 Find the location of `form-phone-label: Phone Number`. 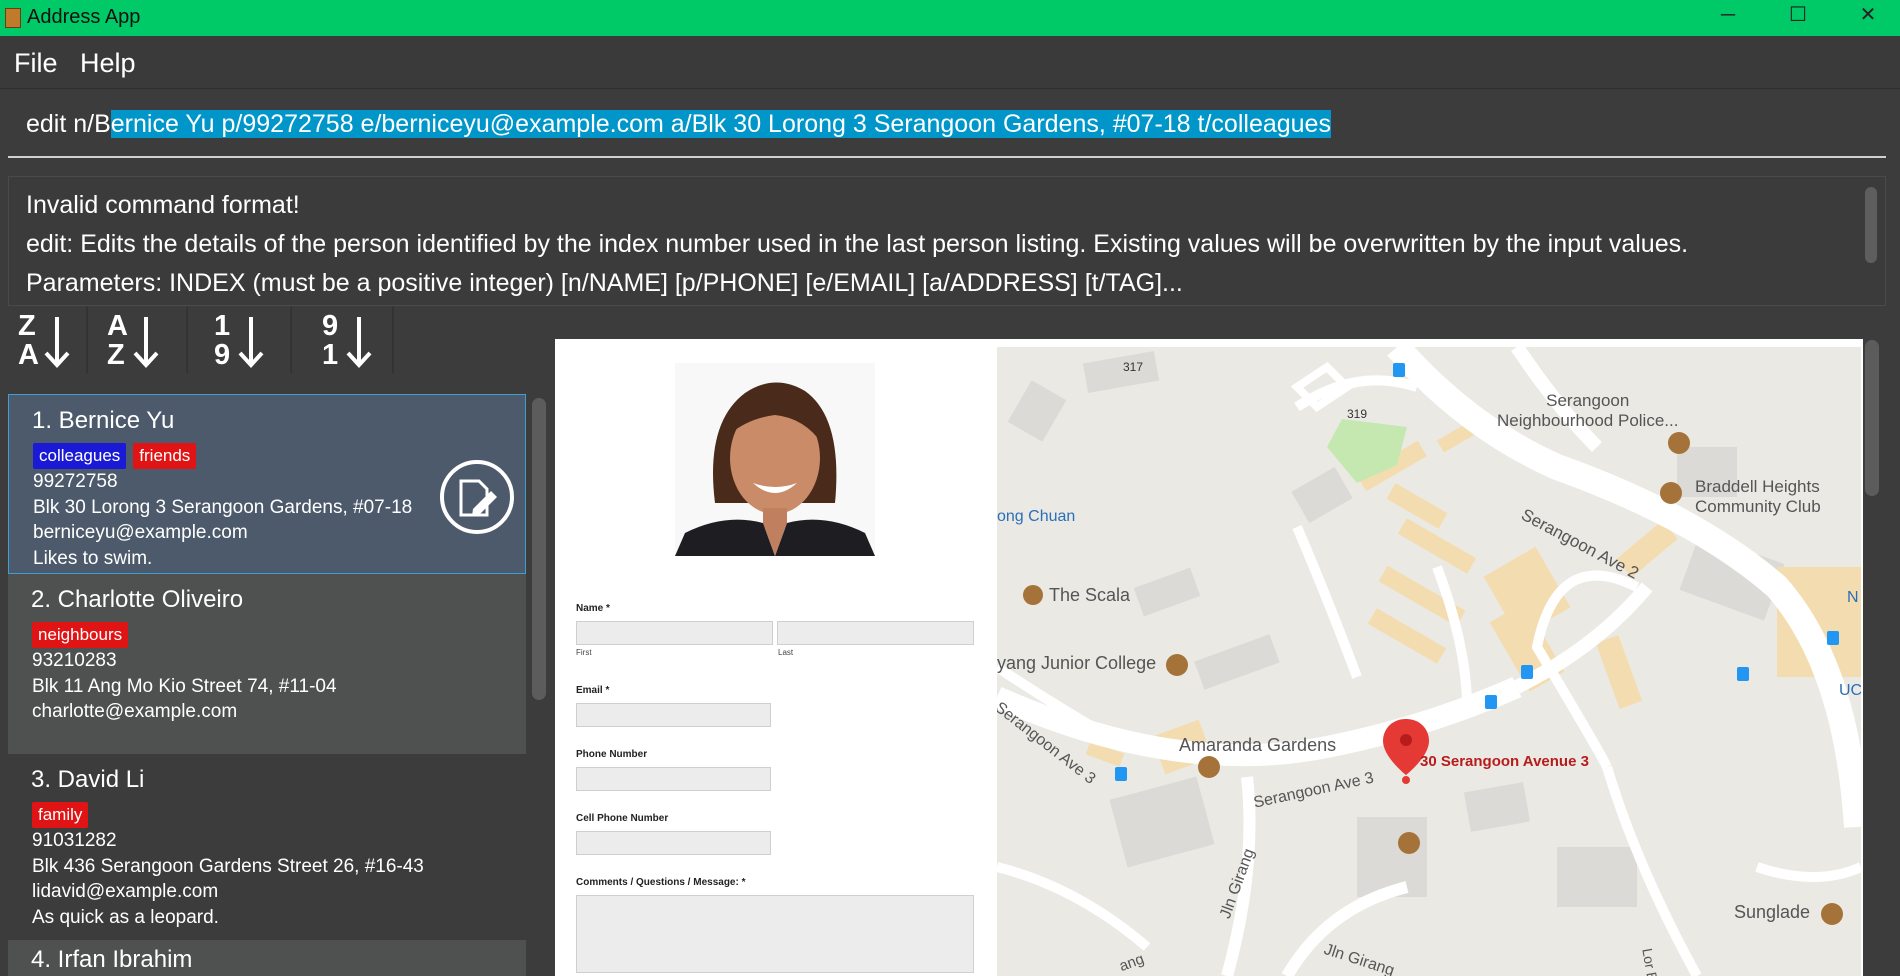

form-phone-label: Phone Number is located at coordinates (612, 754).